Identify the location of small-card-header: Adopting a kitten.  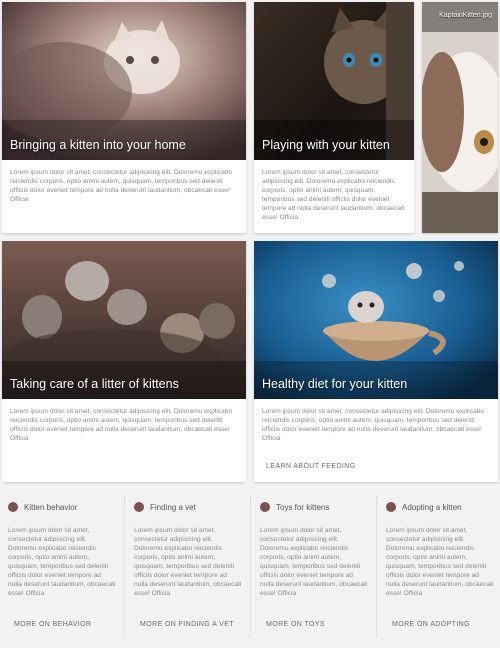
(424, 507).